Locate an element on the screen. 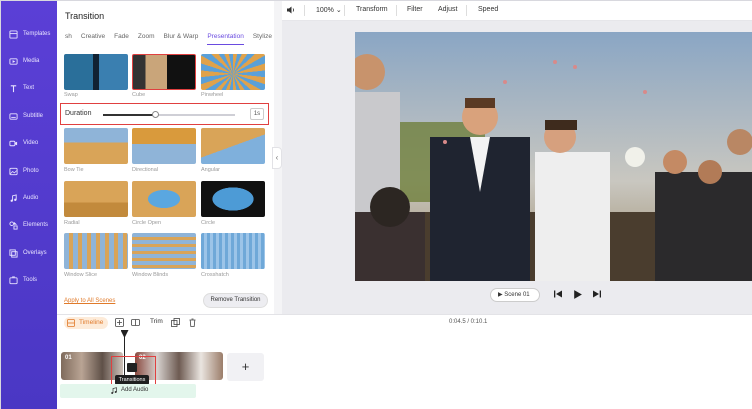  split-icon is located at coordinates (135, 322).